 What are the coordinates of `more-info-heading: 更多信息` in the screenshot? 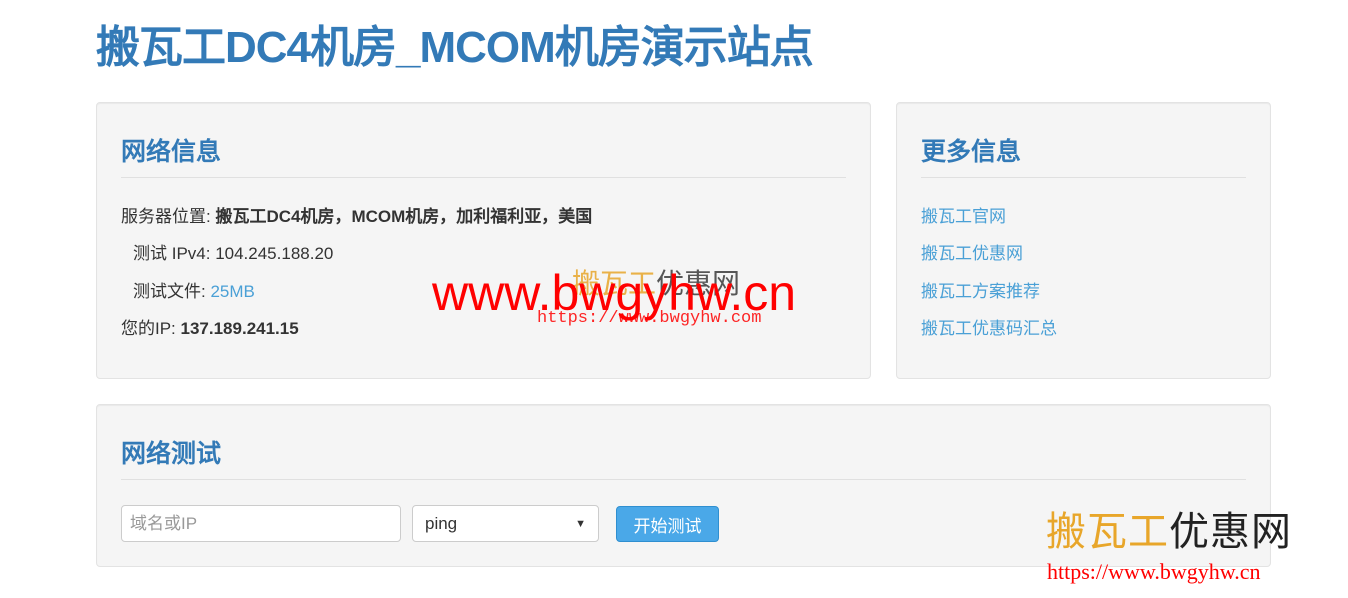 It's located at (1083, 157).